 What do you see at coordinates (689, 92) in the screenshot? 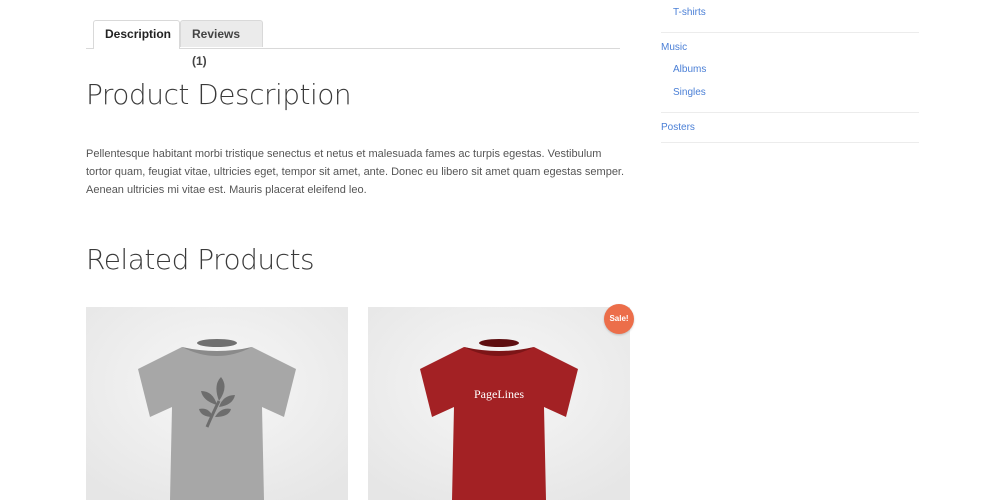
I see `sidebar-link-singles: Singles` at bounding box center [689, 92].